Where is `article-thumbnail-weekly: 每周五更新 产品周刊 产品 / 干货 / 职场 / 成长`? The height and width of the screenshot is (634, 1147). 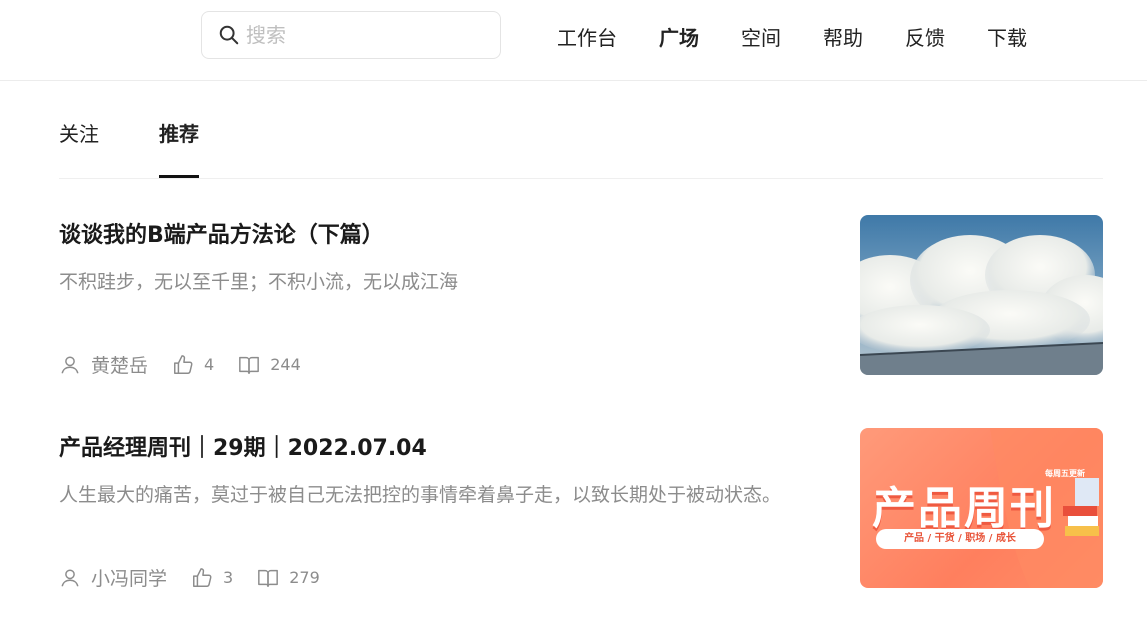 article-thumbnail-weekly: 每周五更新 产品周刊 产品 / 干货 / 职场 / 成长 is located at coordinates (981, 508).